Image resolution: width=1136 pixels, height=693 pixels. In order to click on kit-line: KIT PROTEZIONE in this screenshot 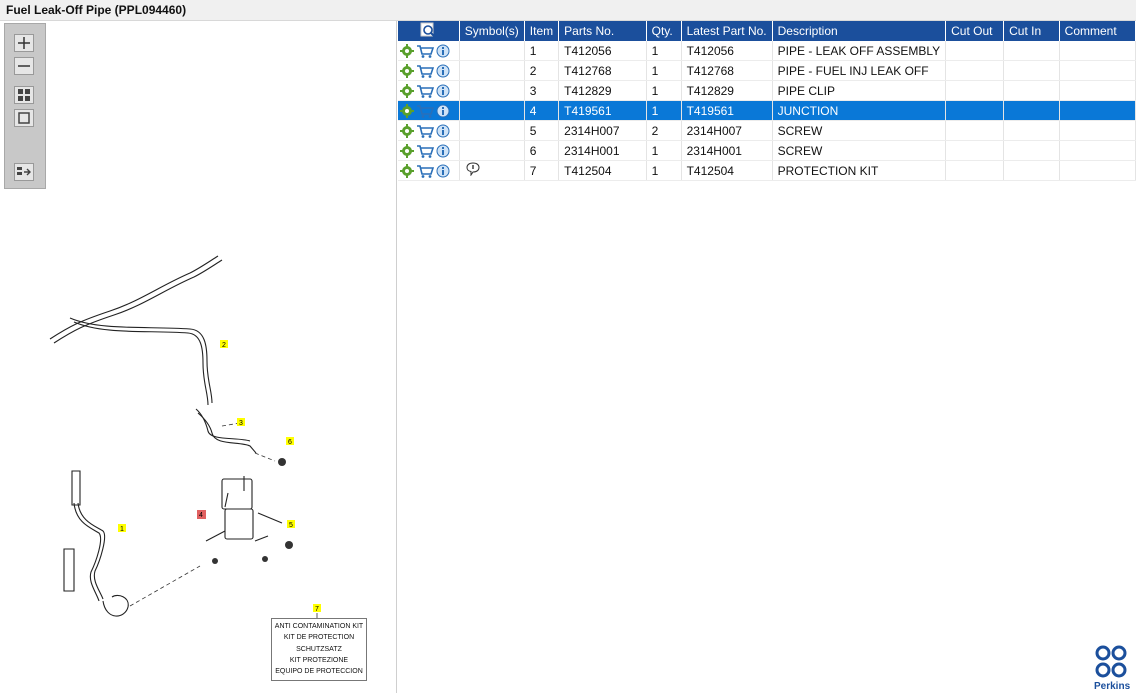, I will do `click(319, 660)`.